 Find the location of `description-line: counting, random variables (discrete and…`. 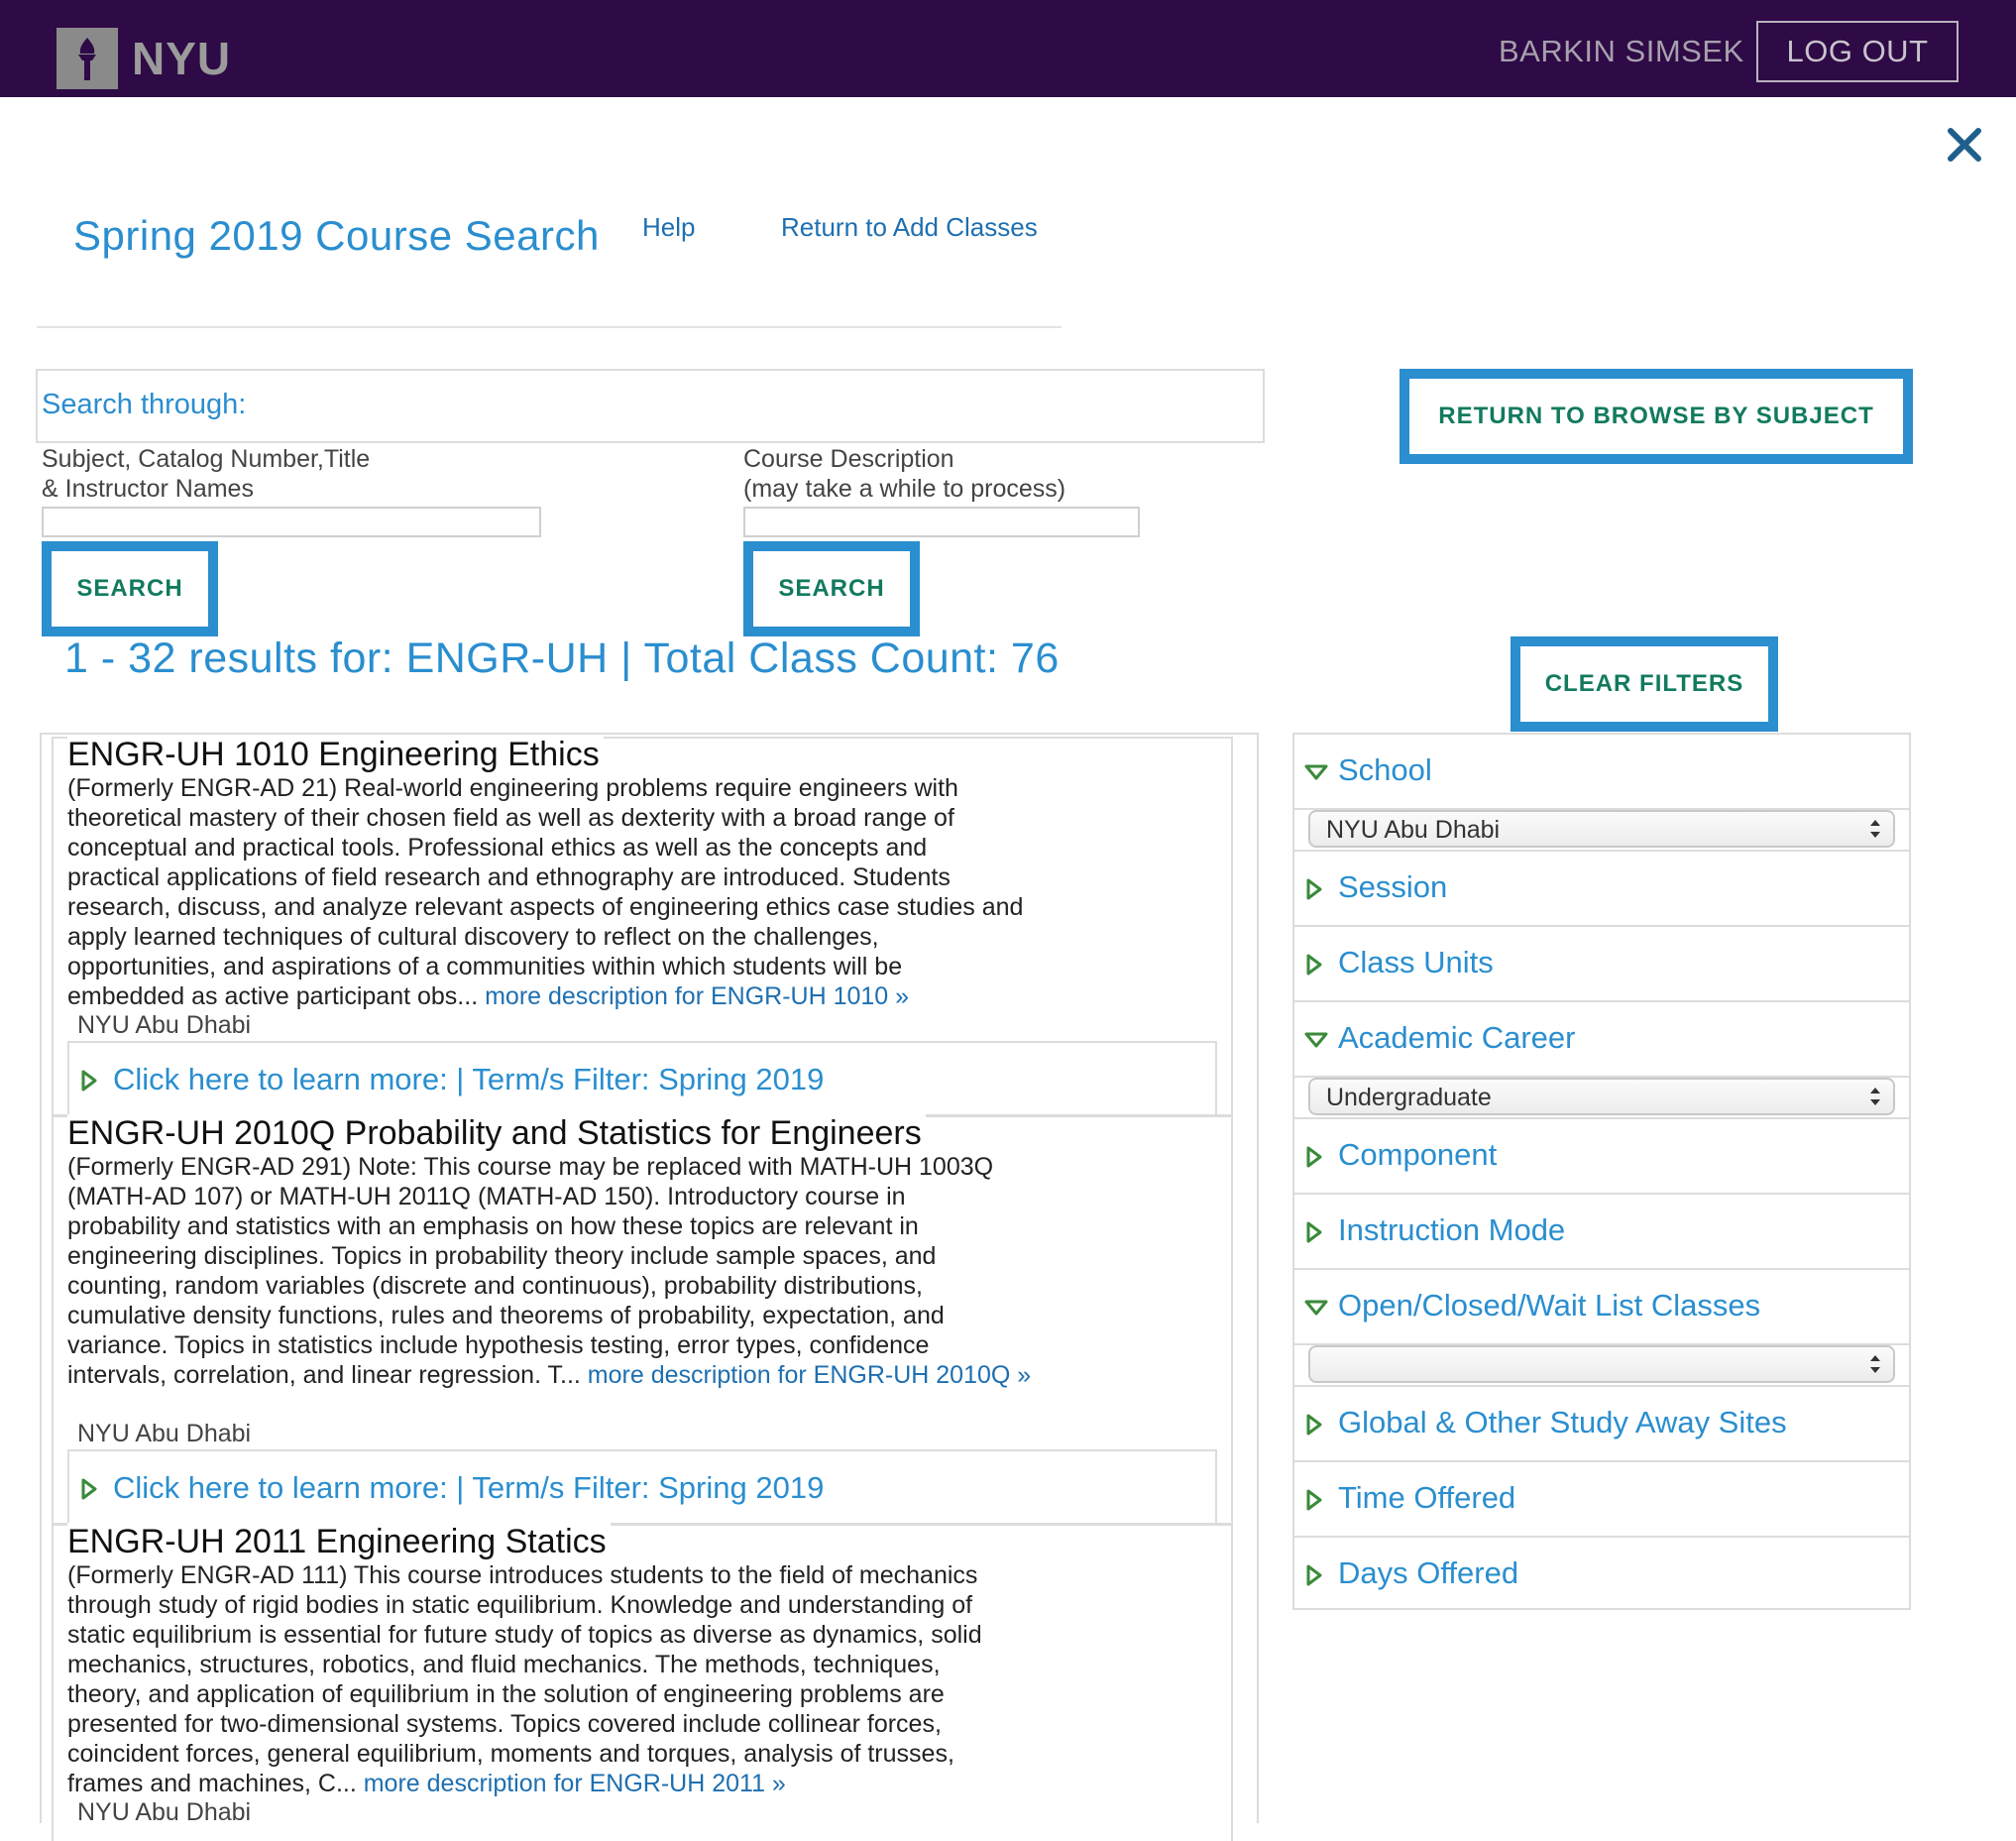

description-line: counting, random variables (discrete and… is located at coordinates (495, 1286).